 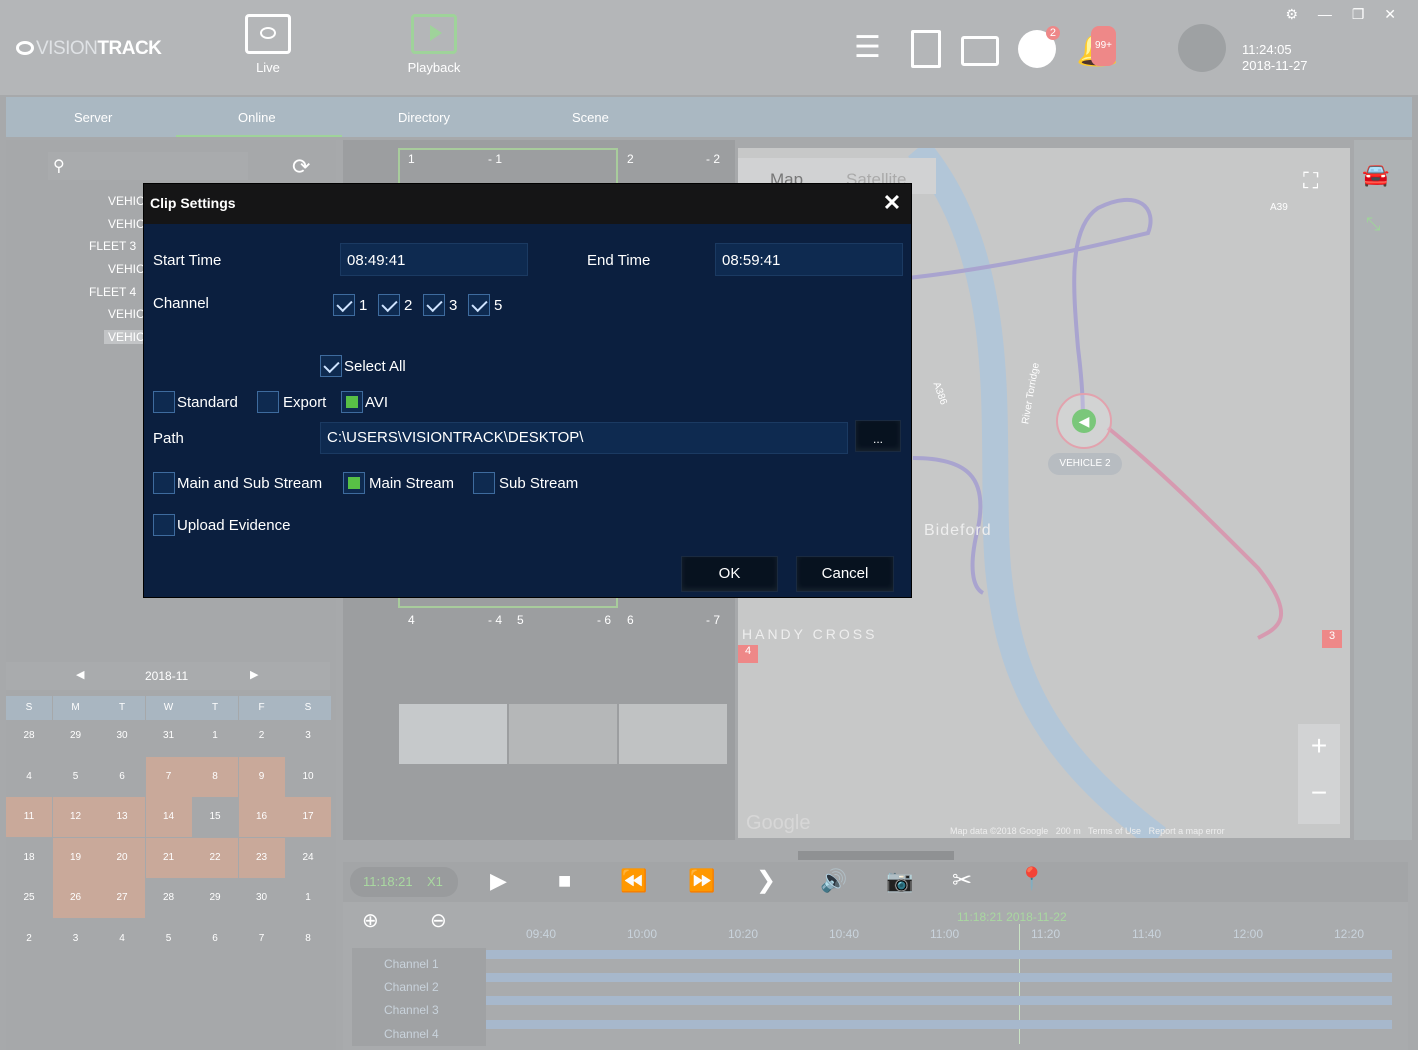 I want to click on fullscreen-icon: ⛶, so click(x=1317, y=182).